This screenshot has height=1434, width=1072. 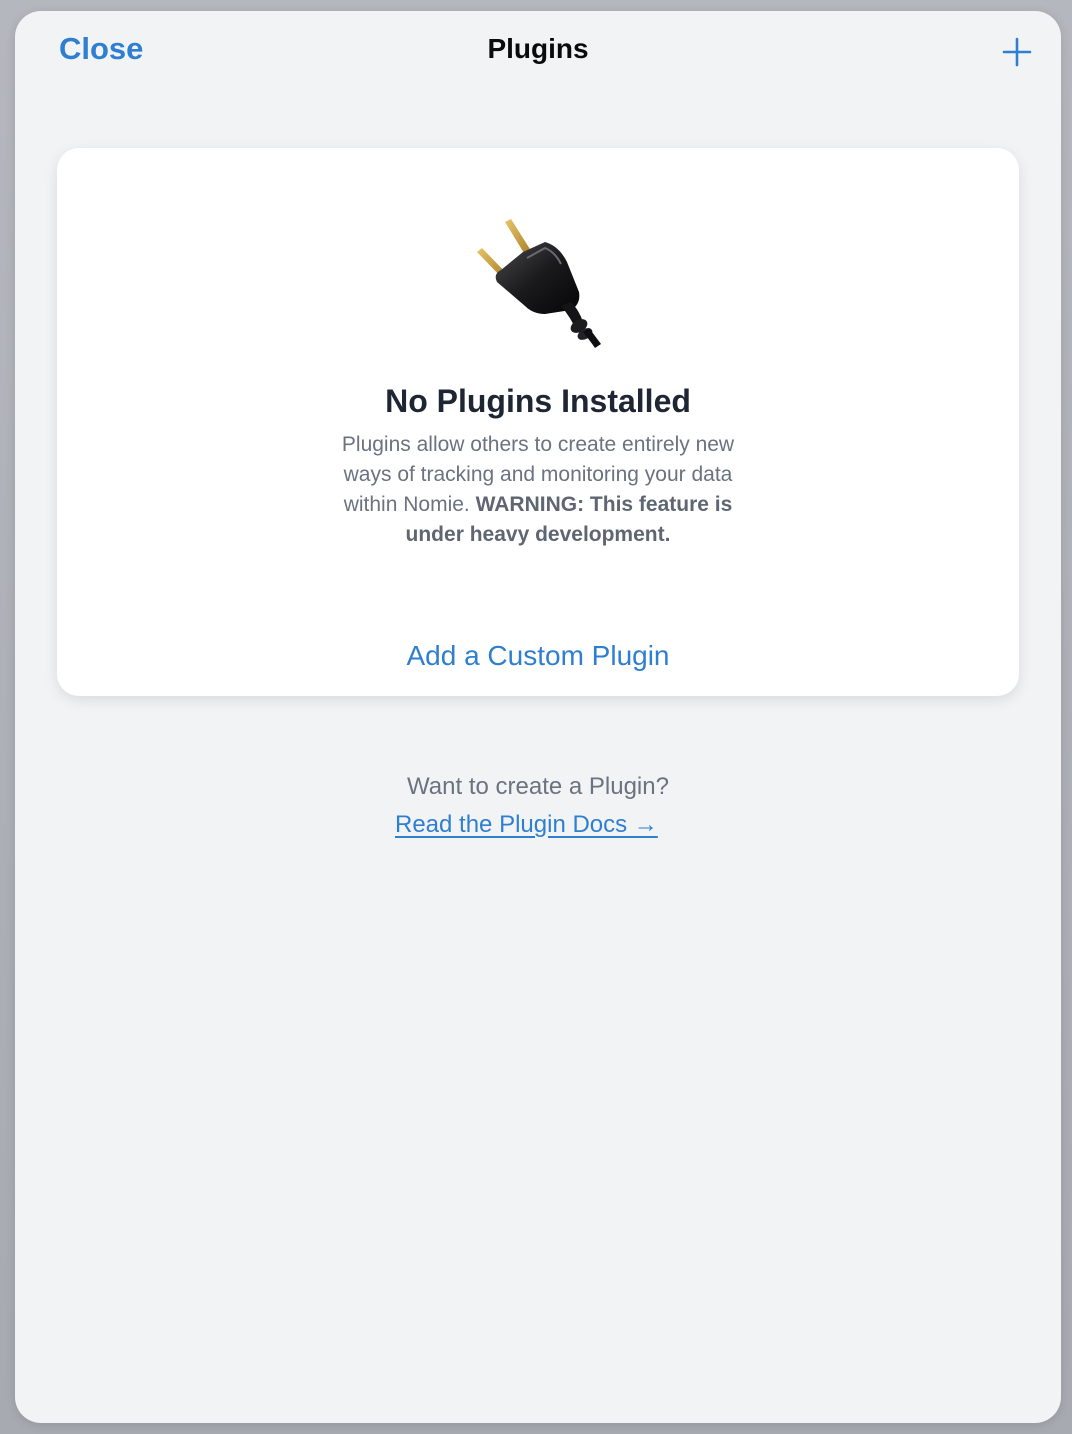 I want to click on plus-icon, so click(x=1017, y=52).